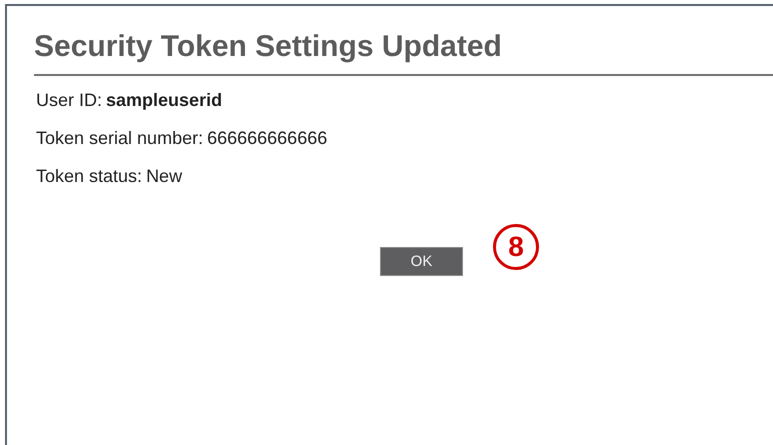  What do you see at coordinates (516, 247) in the screenshot?
I see `step-callout: 8` at bounding box center [516, 247].